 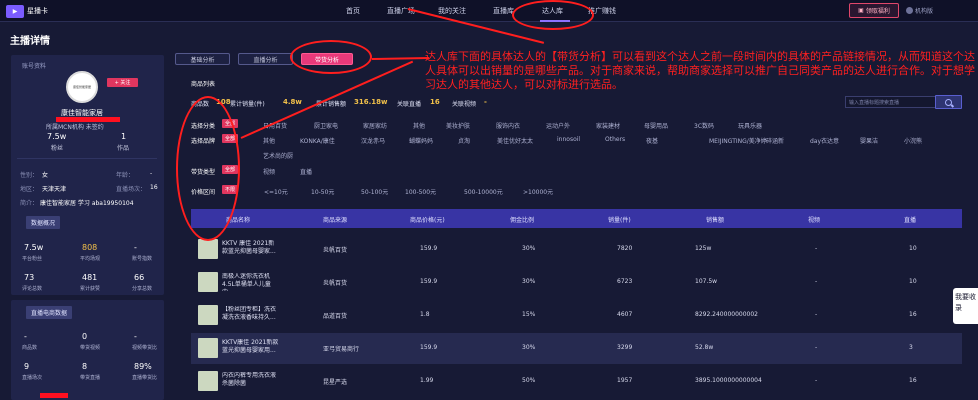 What do you see at coordinates (568, 139) in the screenshot?
I see `filter-option-brand: innosoil` at bounding box center [568, 139].